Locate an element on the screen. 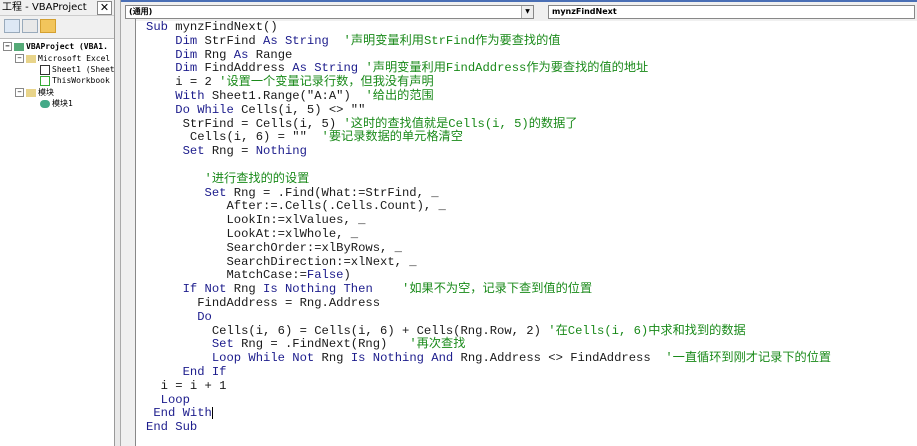  margin-indicator-bar is located at coordinates (128, 232).